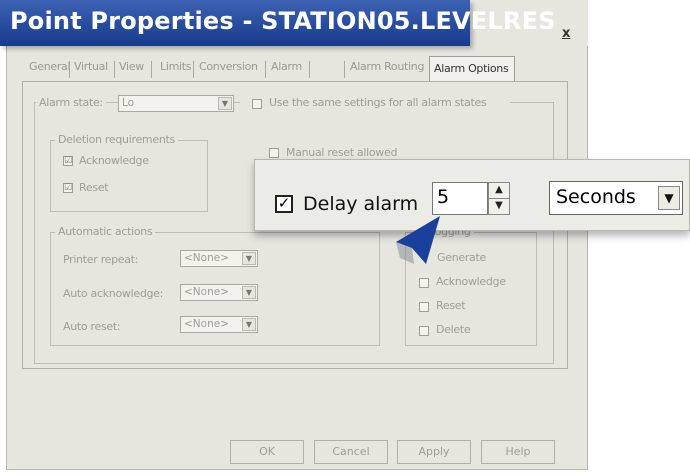 The height and width of the screenshot is (476, 690). What do you see at coordinates (94, 187) in the screenshot?
I see `reset-label: Reset` at bounding box center [94, 187].